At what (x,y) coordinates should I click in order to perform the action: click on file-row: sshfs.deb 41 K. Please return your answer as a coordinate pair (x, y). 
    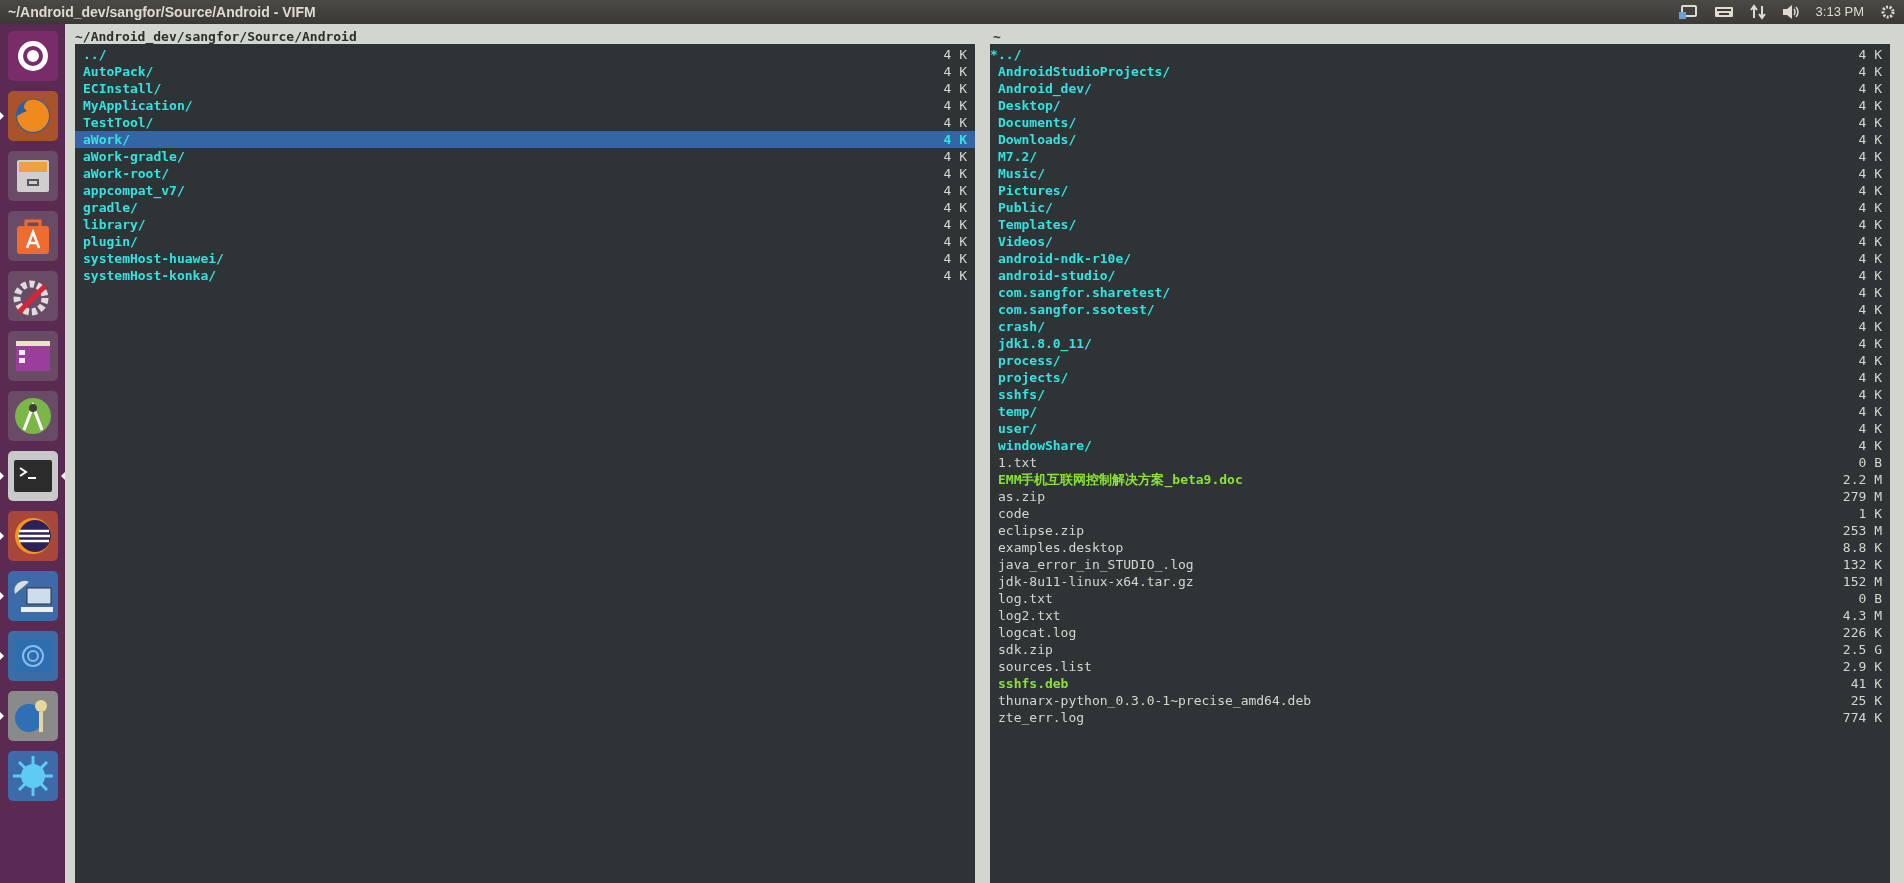
    Looking at the image, I should click on (1440, 683).